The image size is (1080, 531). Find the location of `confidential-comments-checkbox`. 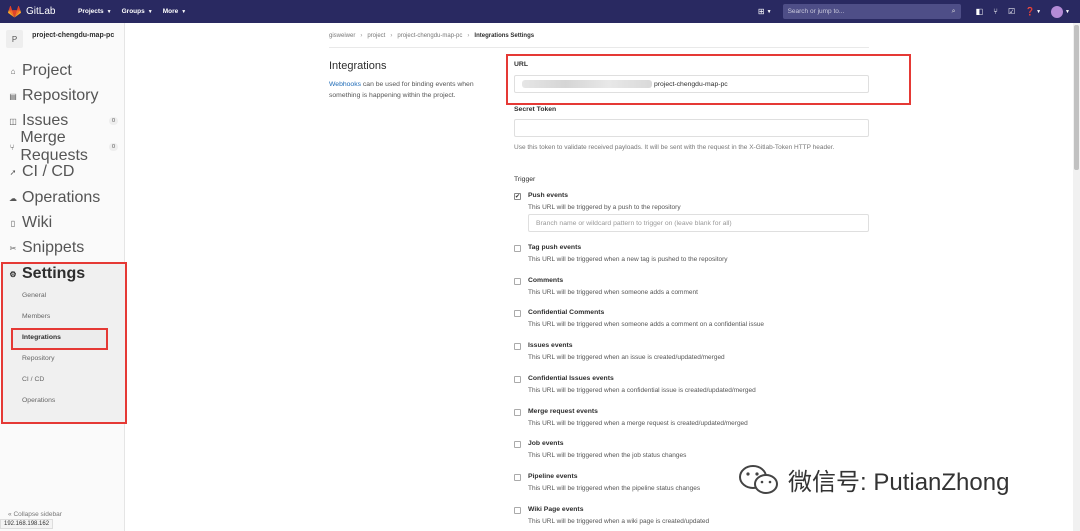

confidential-comments-checkbox is located at coordinates (517, 313).